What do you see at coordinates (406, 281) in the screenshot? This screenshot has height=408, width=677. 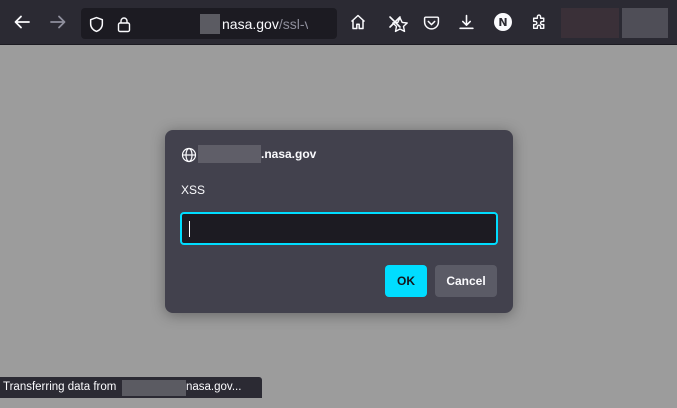 I see `ok-button: OK` at bounding box center [406, 281].